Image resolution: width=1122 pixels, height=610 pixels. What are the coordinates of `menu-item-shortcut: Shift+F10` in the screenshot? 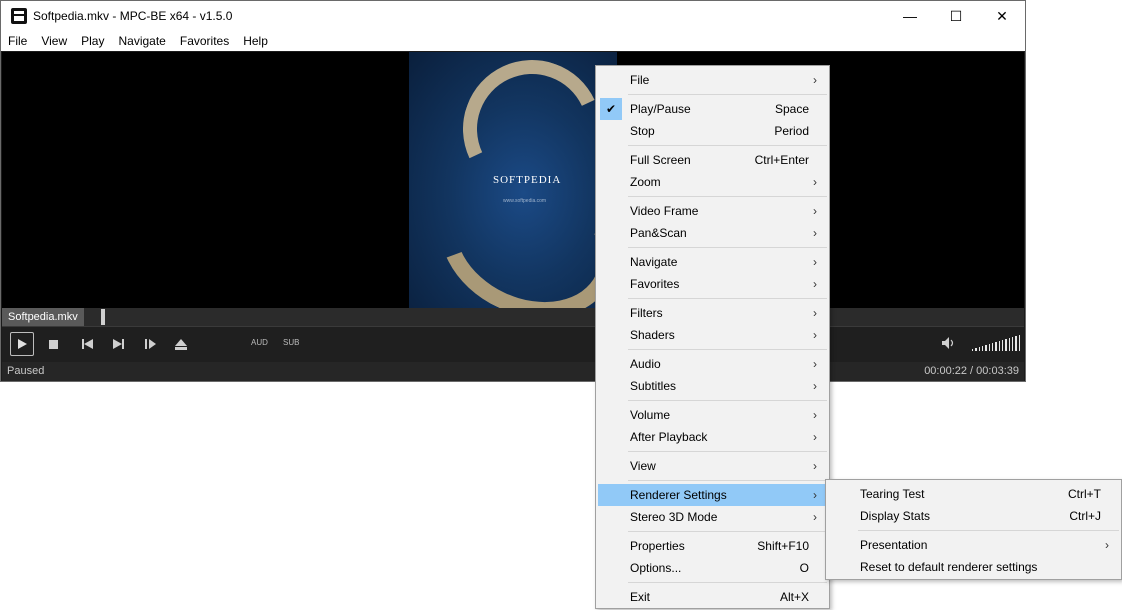 It's located at (783, 546).